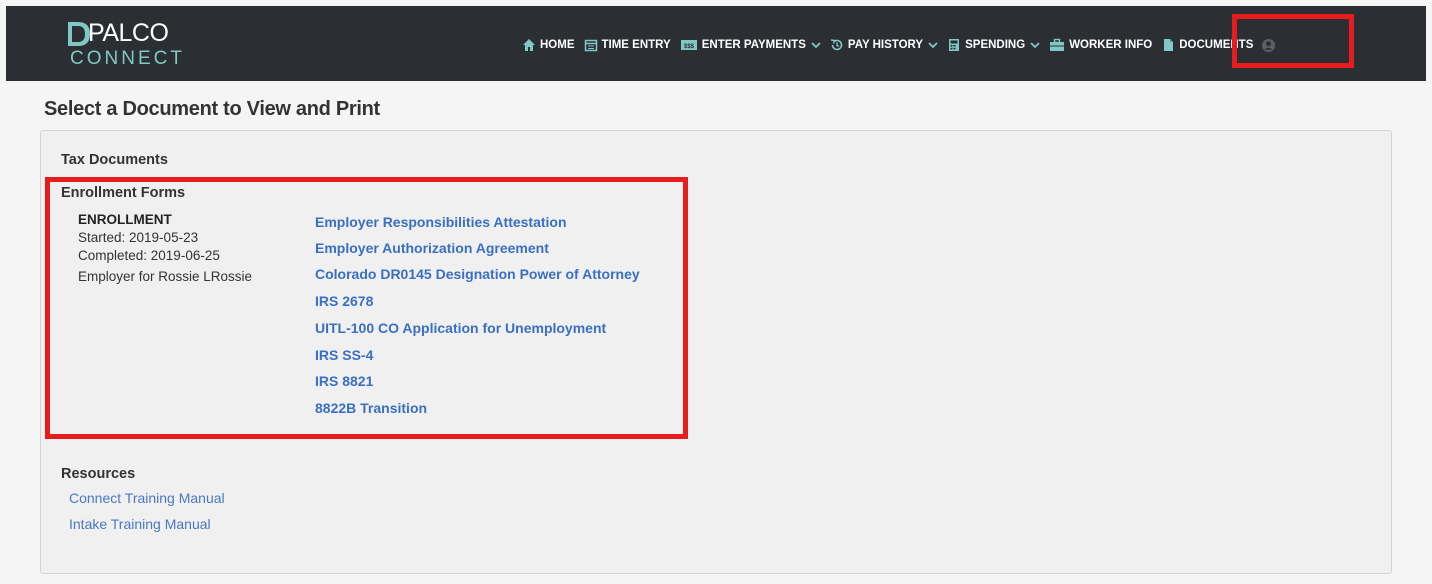  I want to click on resources-heading: Resources, so click(98, 474).